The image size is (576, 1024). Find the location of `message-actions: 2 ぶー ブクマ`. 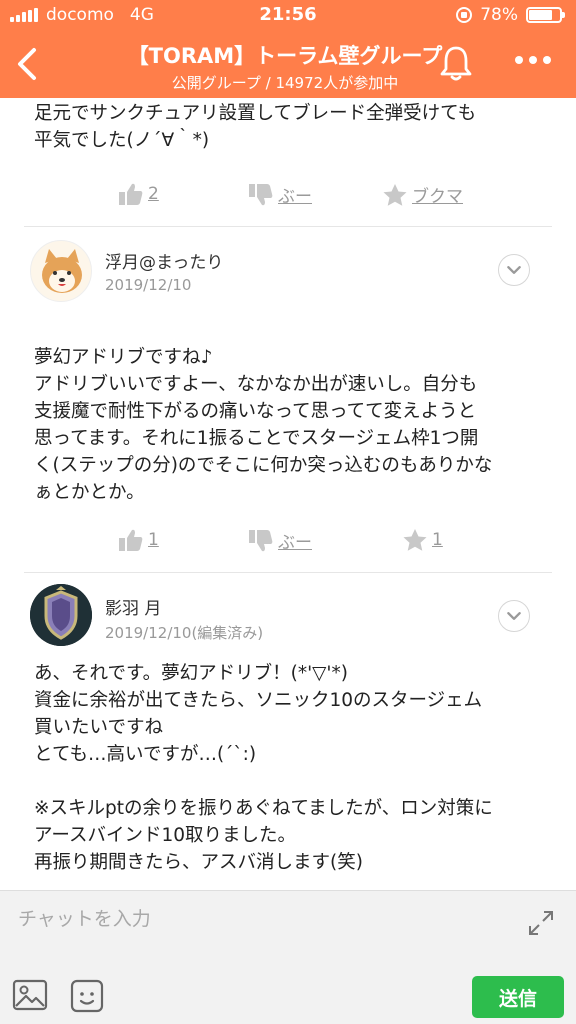

message-actions: 2 ぶー ブクマ is located at coordinates (288, 197).